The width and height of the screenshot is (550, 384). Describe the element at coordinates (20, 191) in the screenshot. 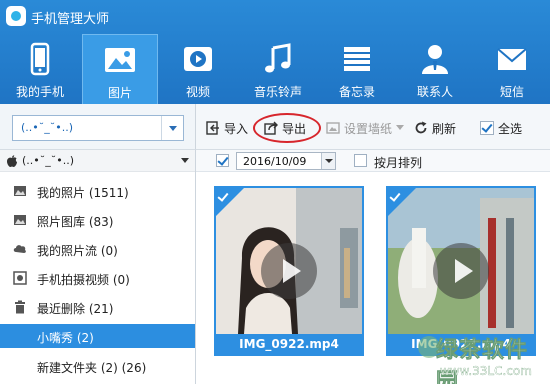

I see `photos-icon` at that location.